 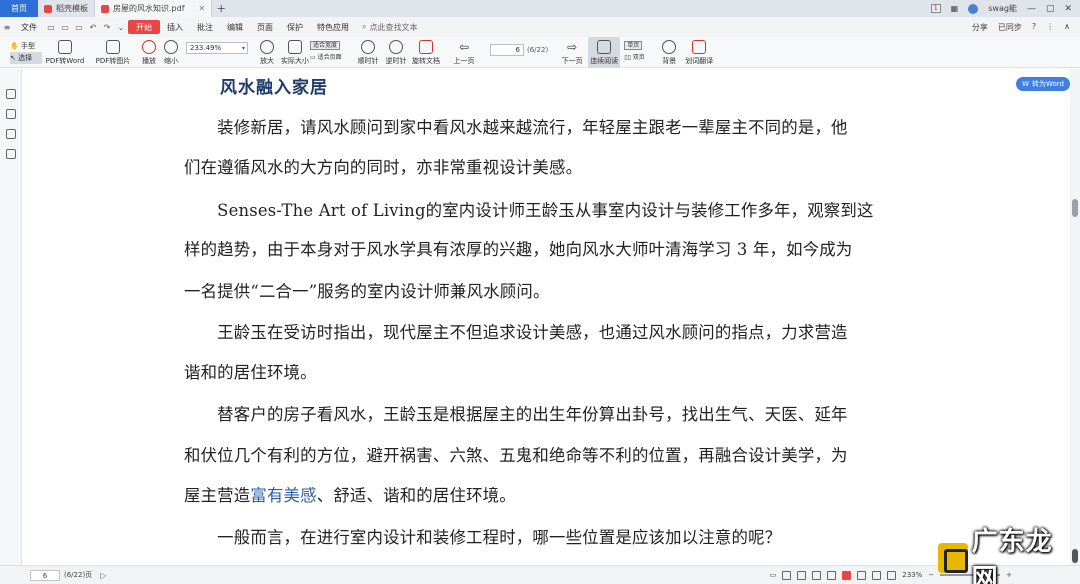 I want to click on tab-home: 首页, so click(x=19, y=8).